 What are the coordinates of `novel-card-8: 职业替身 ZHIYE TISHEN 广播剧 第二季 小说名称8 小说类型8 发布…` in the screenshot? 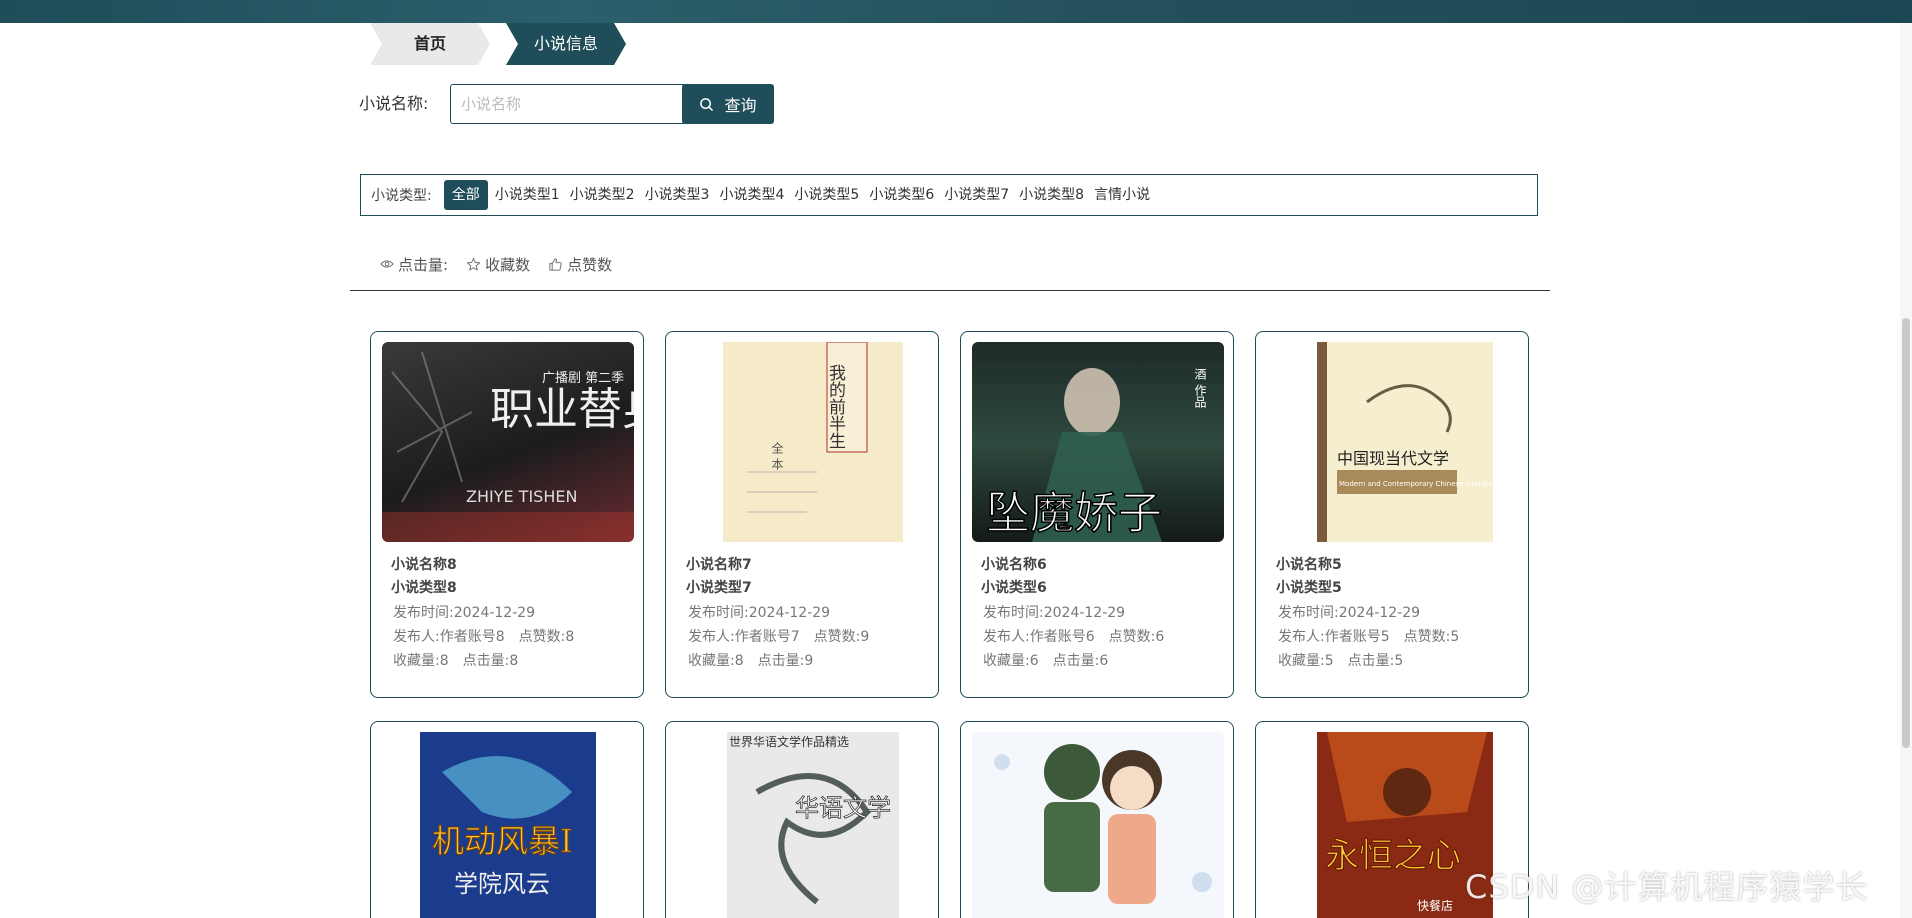 It's located at (507, 514).